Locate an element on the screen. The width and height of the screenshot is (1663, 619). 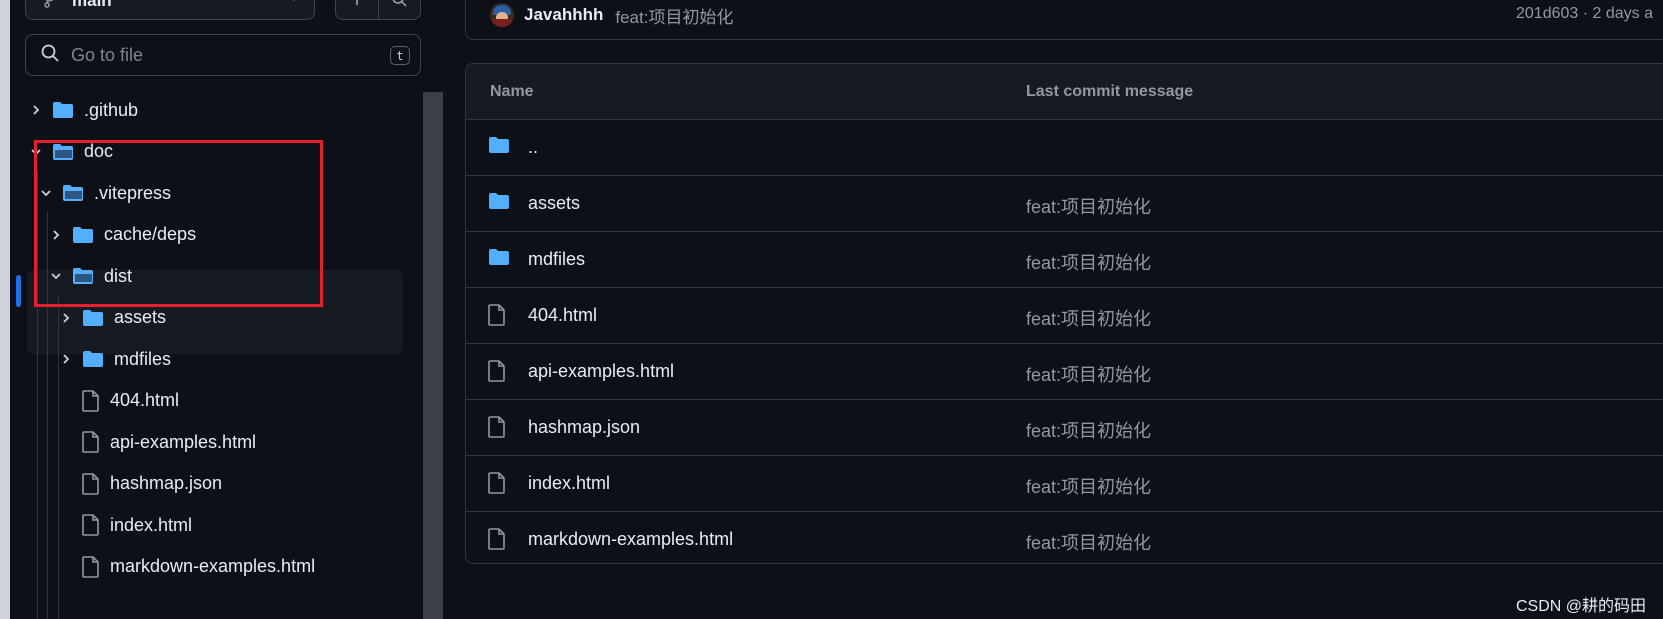
watermark: CSDN @耕的码田 is located at coordinates (1581, 606).